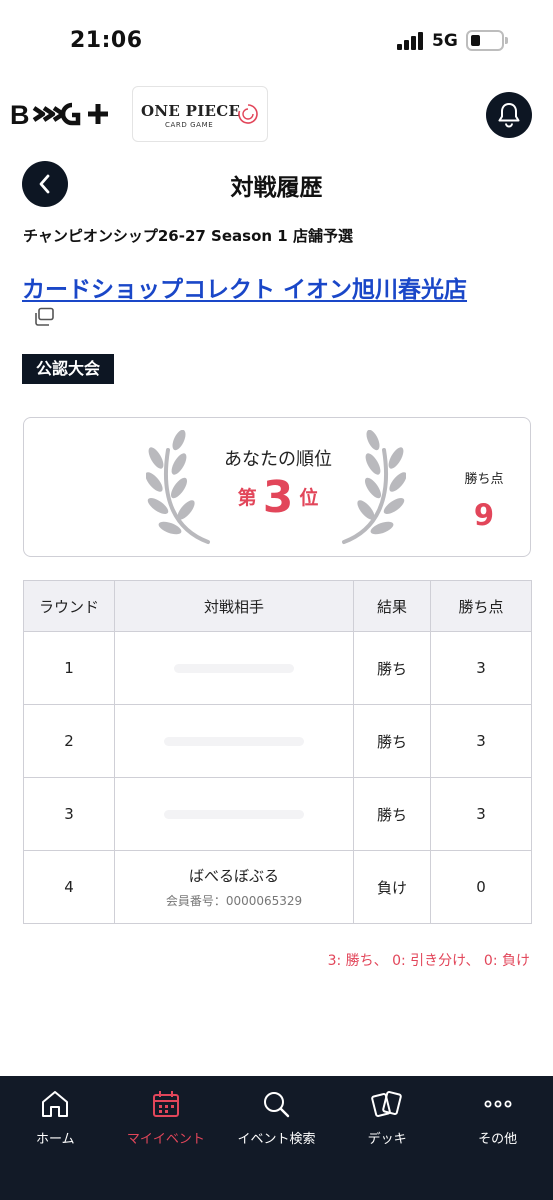  What do you see at coordinates (20, 115) in the screenshot?
I see `svg-text: B` at bounding box center [20, 115].